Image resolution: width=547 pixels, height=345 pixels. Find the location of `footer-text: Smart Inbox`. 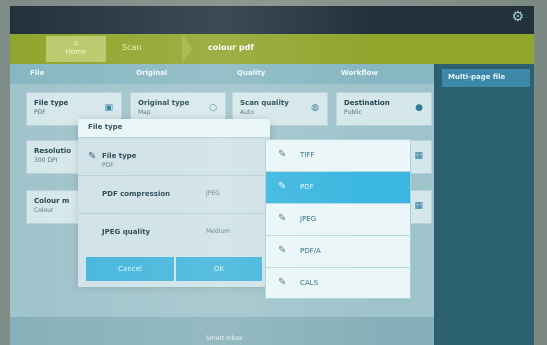

footer-text: Smart Inbox is located at coordinates (224, 338).